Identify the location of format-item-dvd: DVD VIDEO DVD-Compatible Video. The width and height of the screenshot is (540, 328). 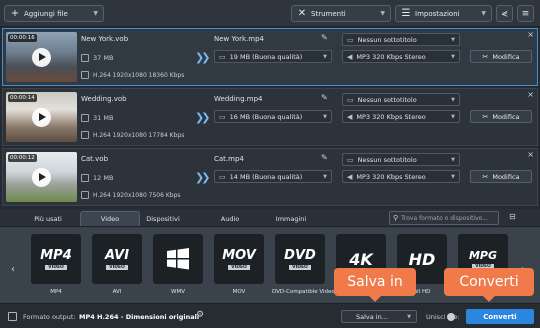
(303, 264).